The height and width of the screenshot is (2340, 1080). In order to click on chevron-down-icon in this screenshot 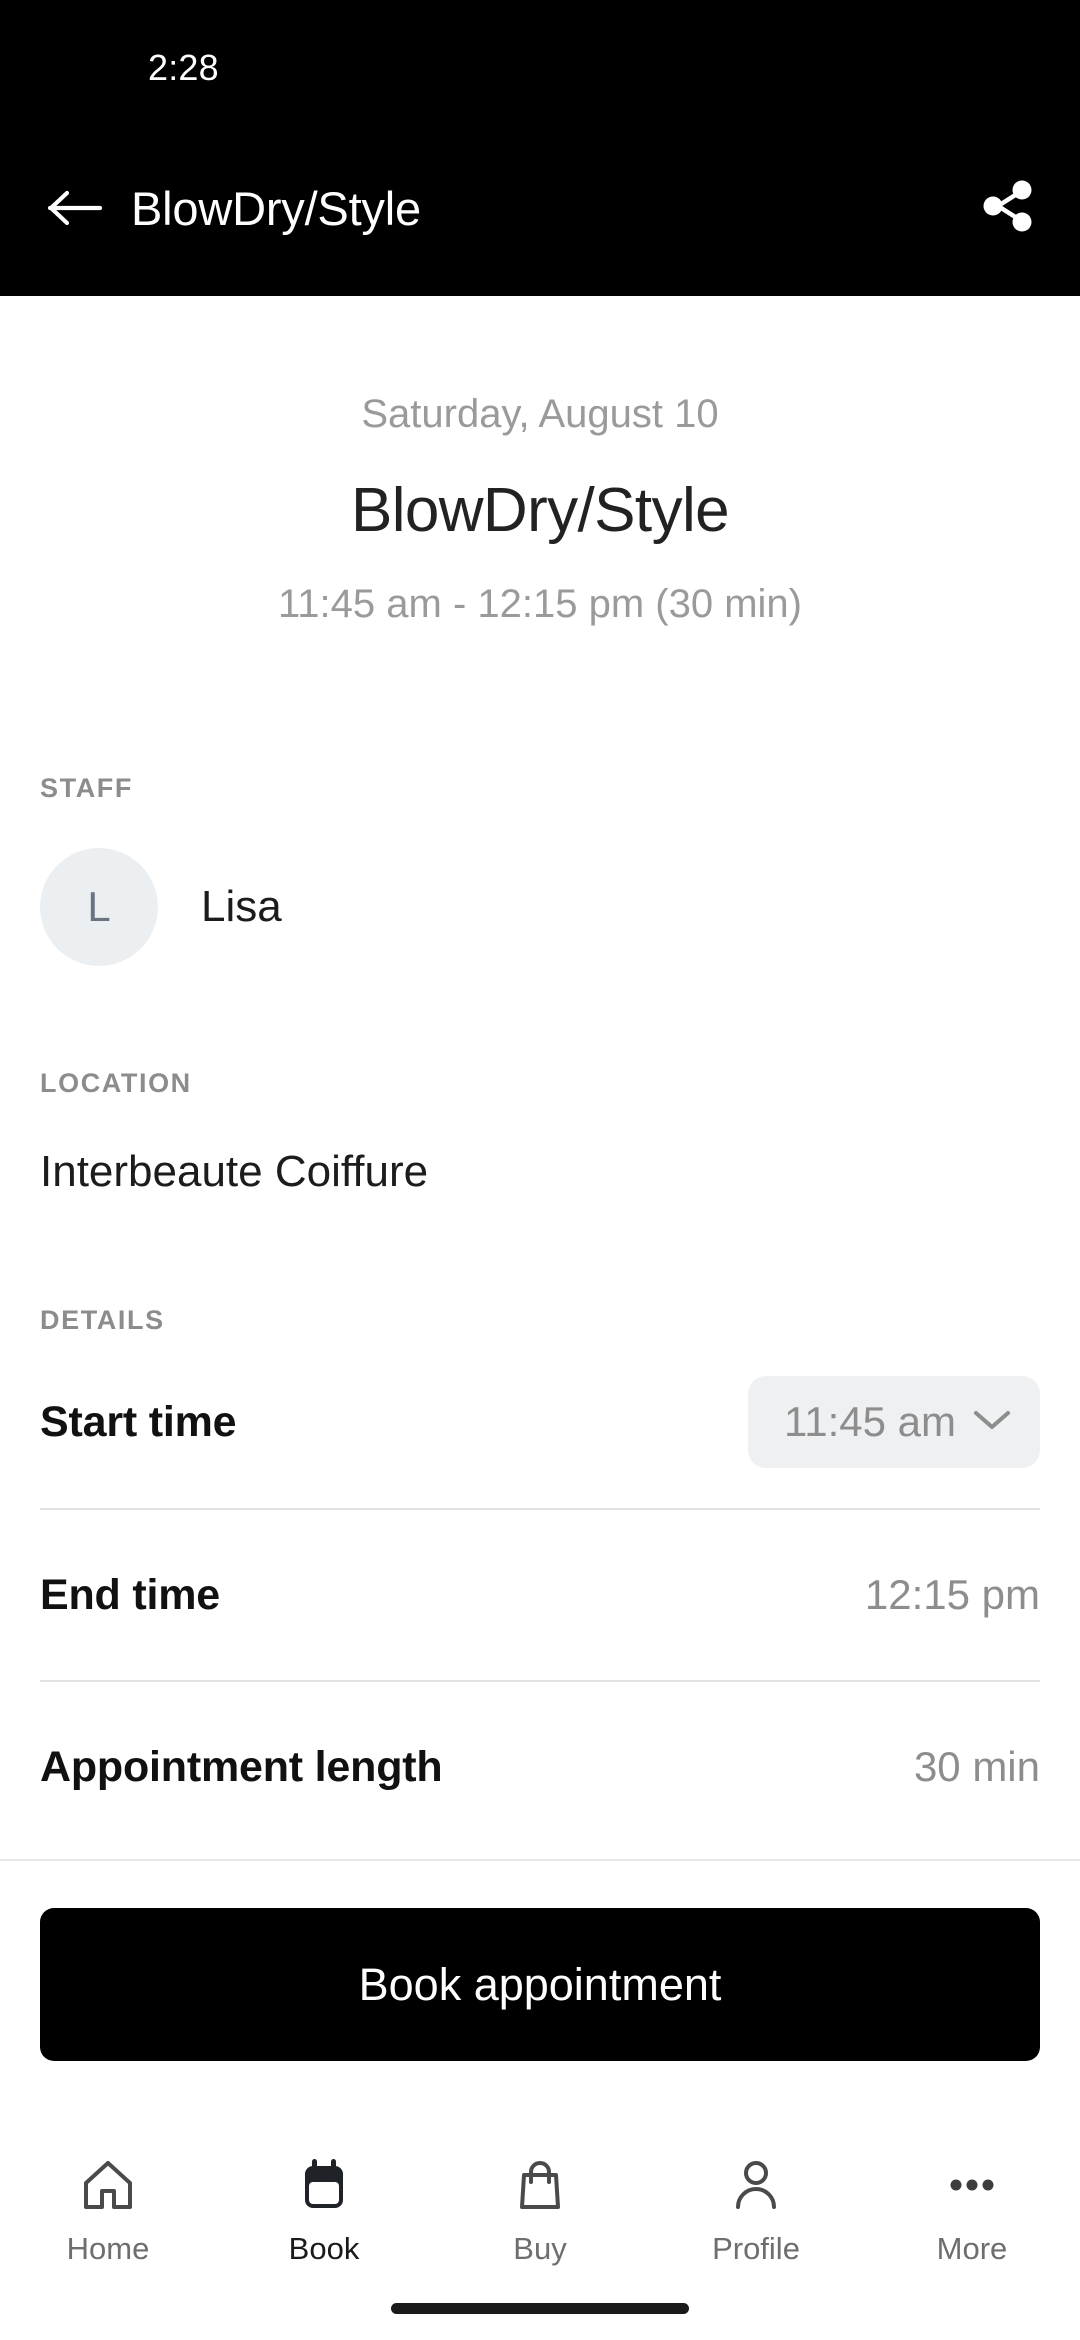, I will do `click(992, 1422)`.